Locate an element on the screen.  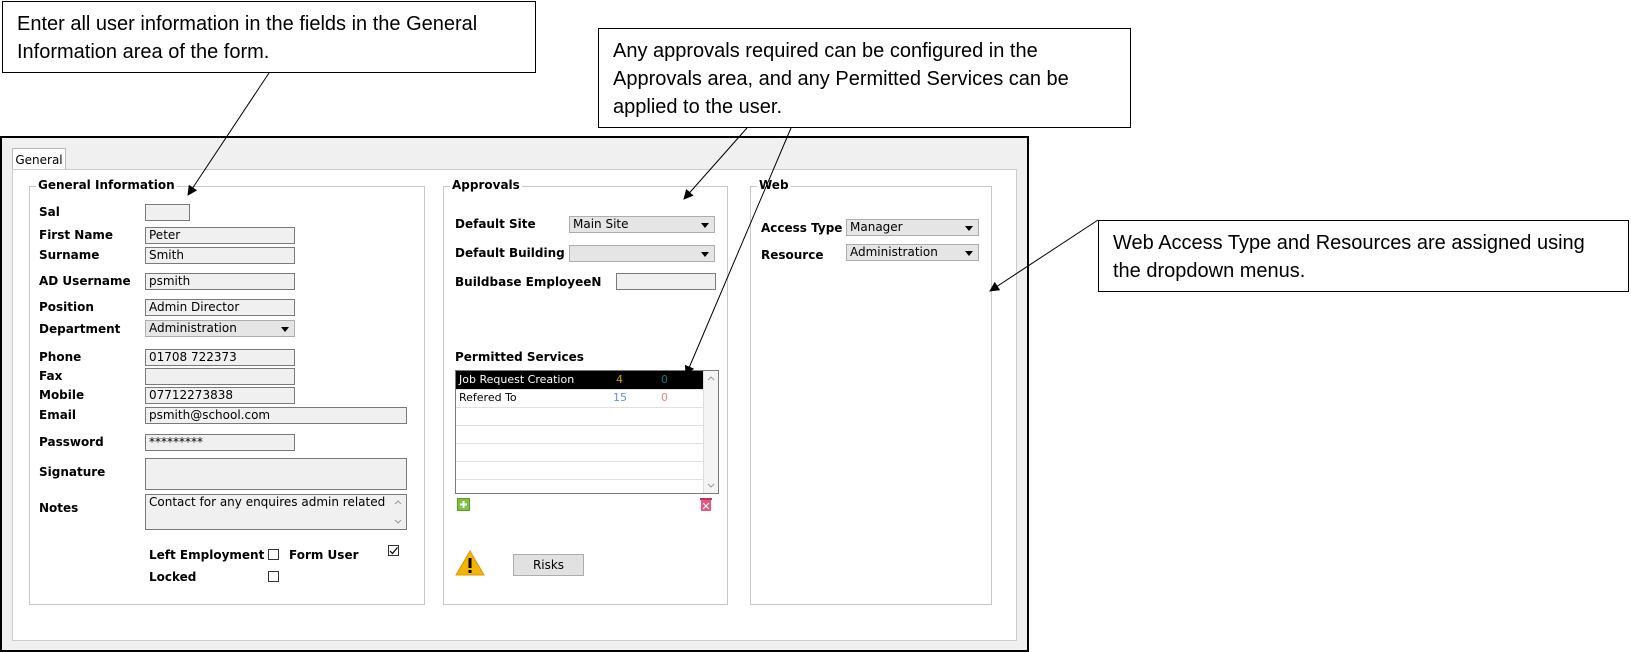
arrow-to-approvals is located at coordinates (715, 163).